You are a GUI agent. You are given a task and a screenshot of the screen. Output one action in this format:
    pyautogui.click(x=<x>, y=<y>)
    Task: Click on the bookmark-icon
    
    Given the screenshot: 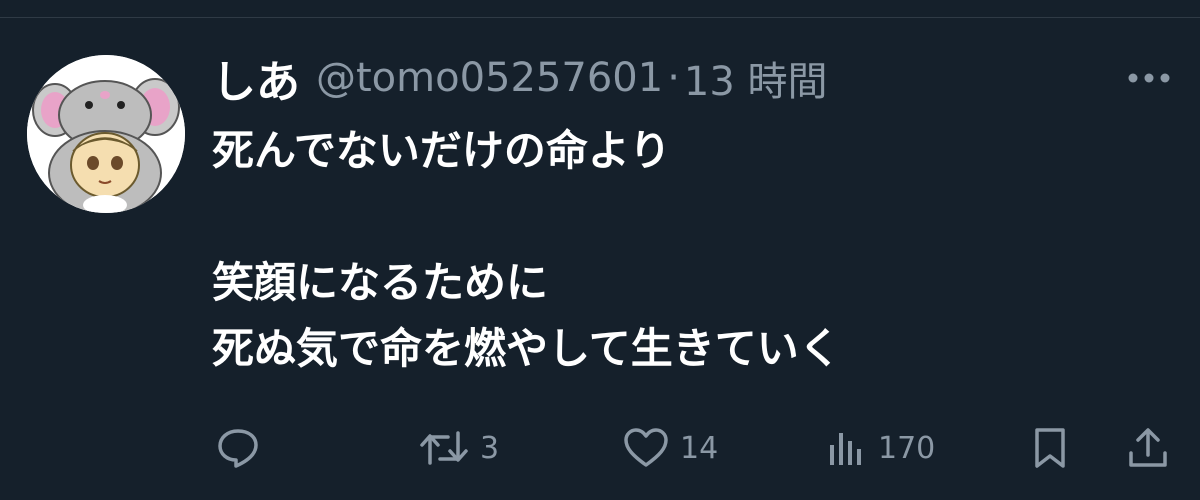 What is the action you would take?
    pyautogui.click(x=1050, y=448)
    